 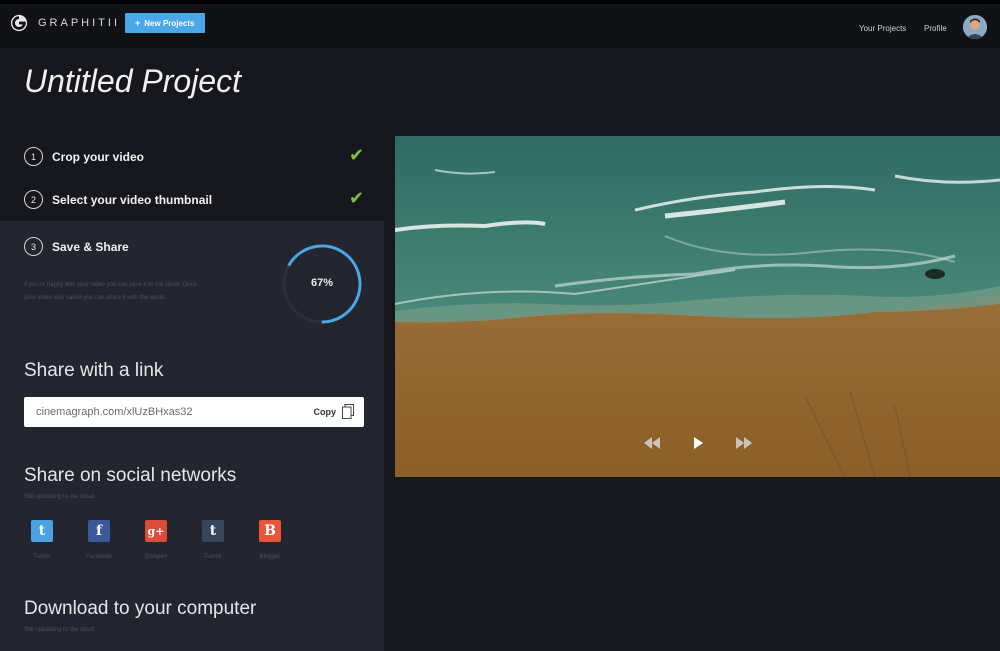 I want to click on share-blogger: B Blogger, so click(x=270, y=540).